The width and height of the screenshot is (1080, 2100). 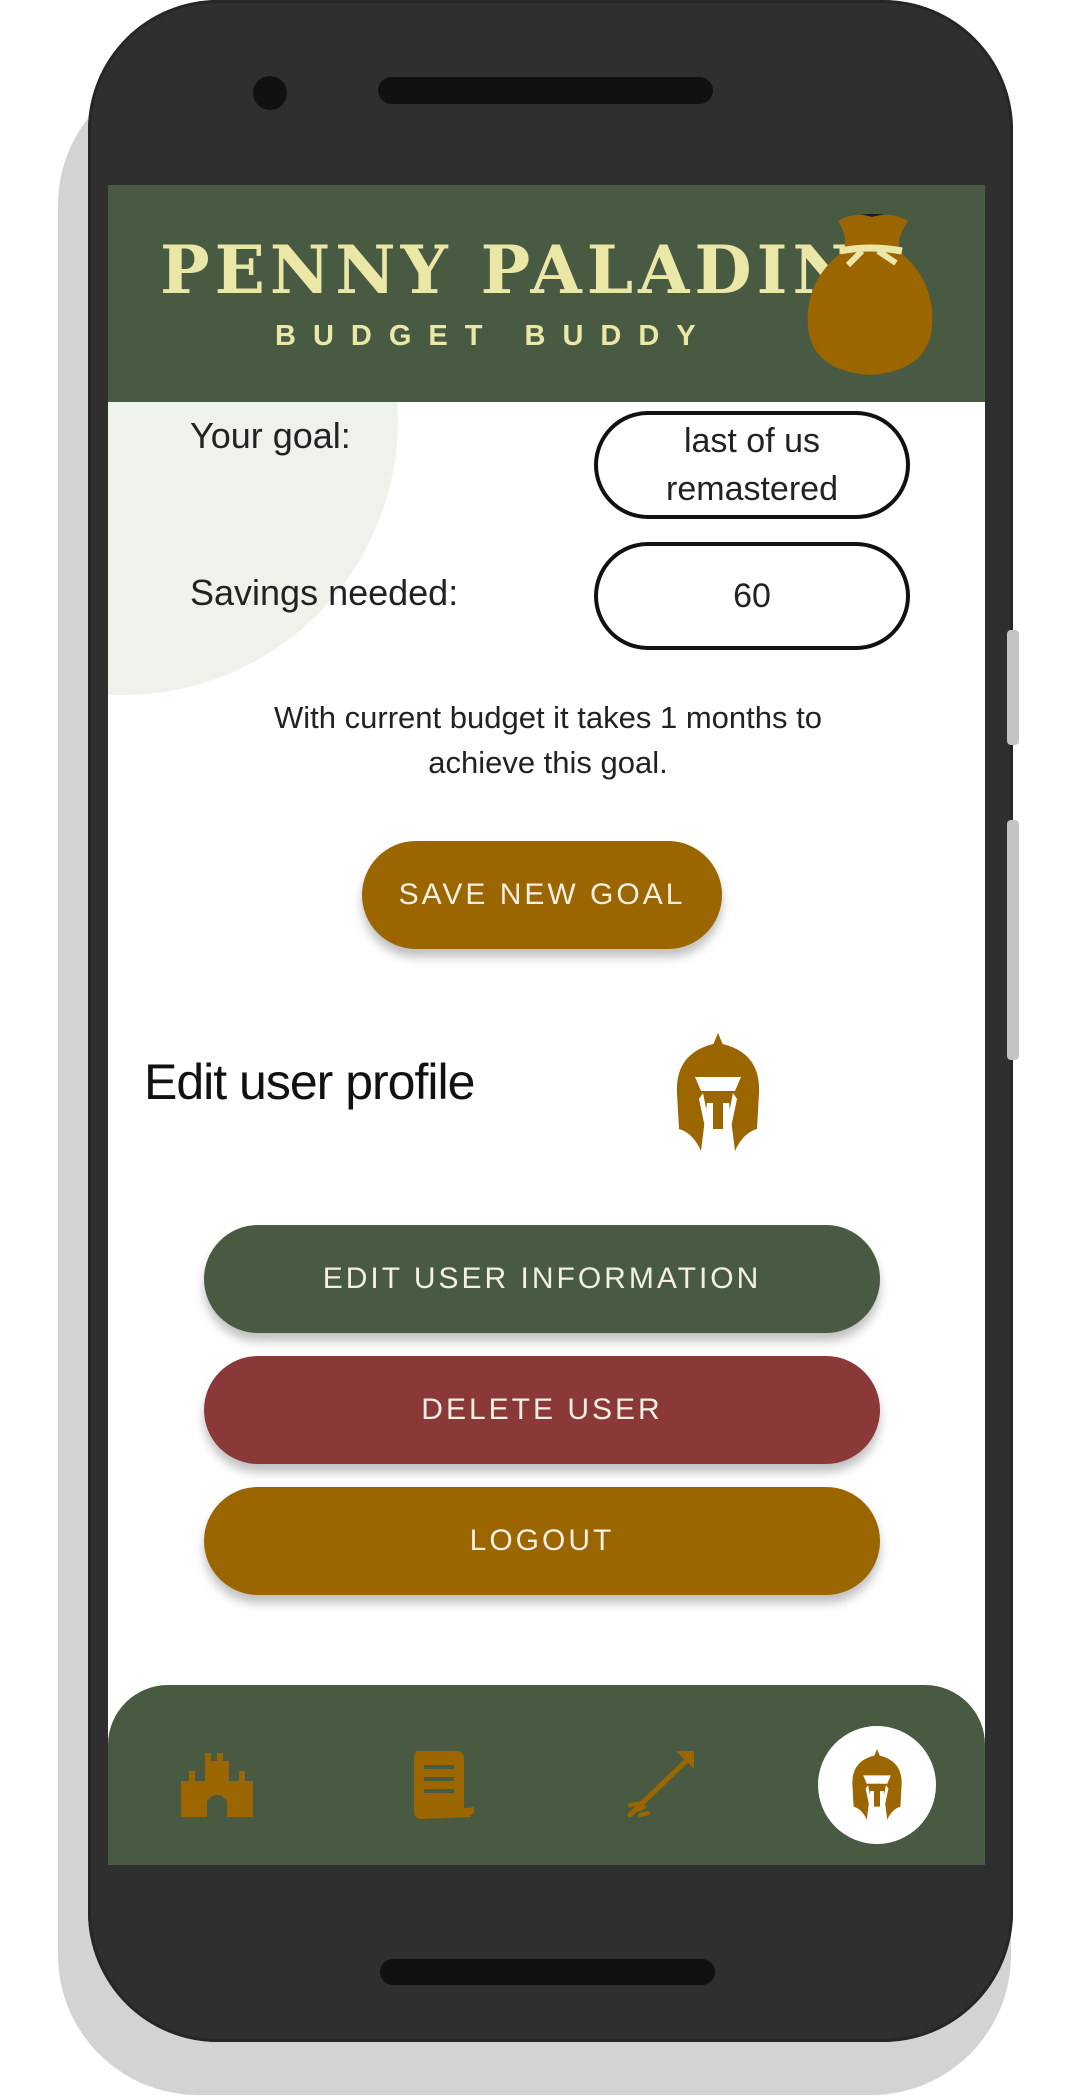 I want to click on edit-user-information-button: EDIT USER INFORMATION, so click(x=542, y=1279).